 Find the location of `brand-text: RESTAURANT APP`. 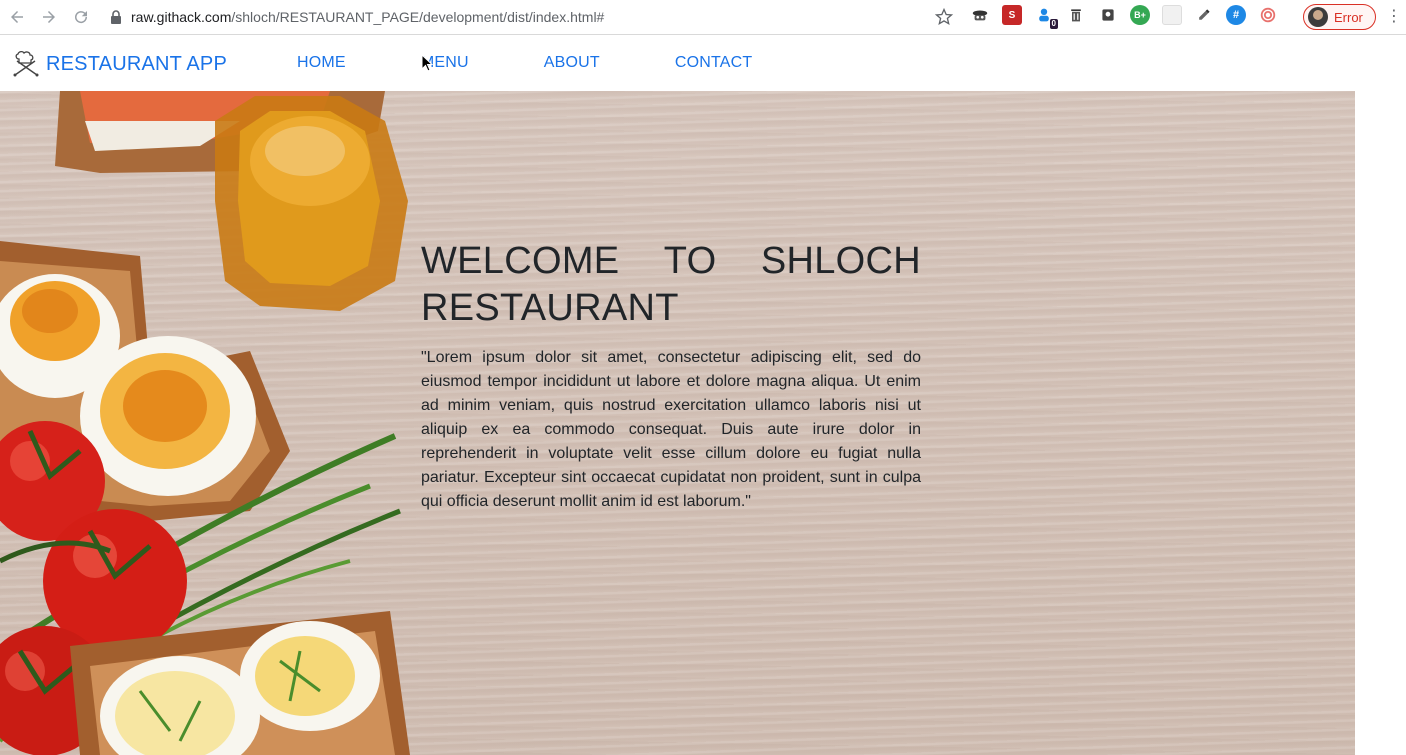

brand-text: RESTAURANT APP is located at coordinates (136, 63).